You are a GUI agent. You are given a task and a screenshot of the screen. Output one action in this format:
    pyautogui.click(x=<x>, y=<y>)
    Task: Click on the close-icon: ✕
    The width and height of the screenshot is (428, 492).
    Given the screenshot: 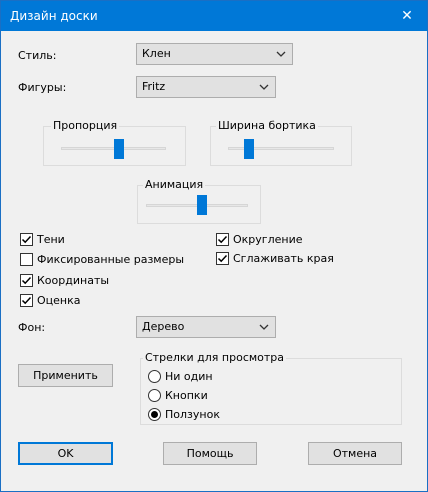 What is the action you would take?
    pyautogui.click(x=407, y=16)
    